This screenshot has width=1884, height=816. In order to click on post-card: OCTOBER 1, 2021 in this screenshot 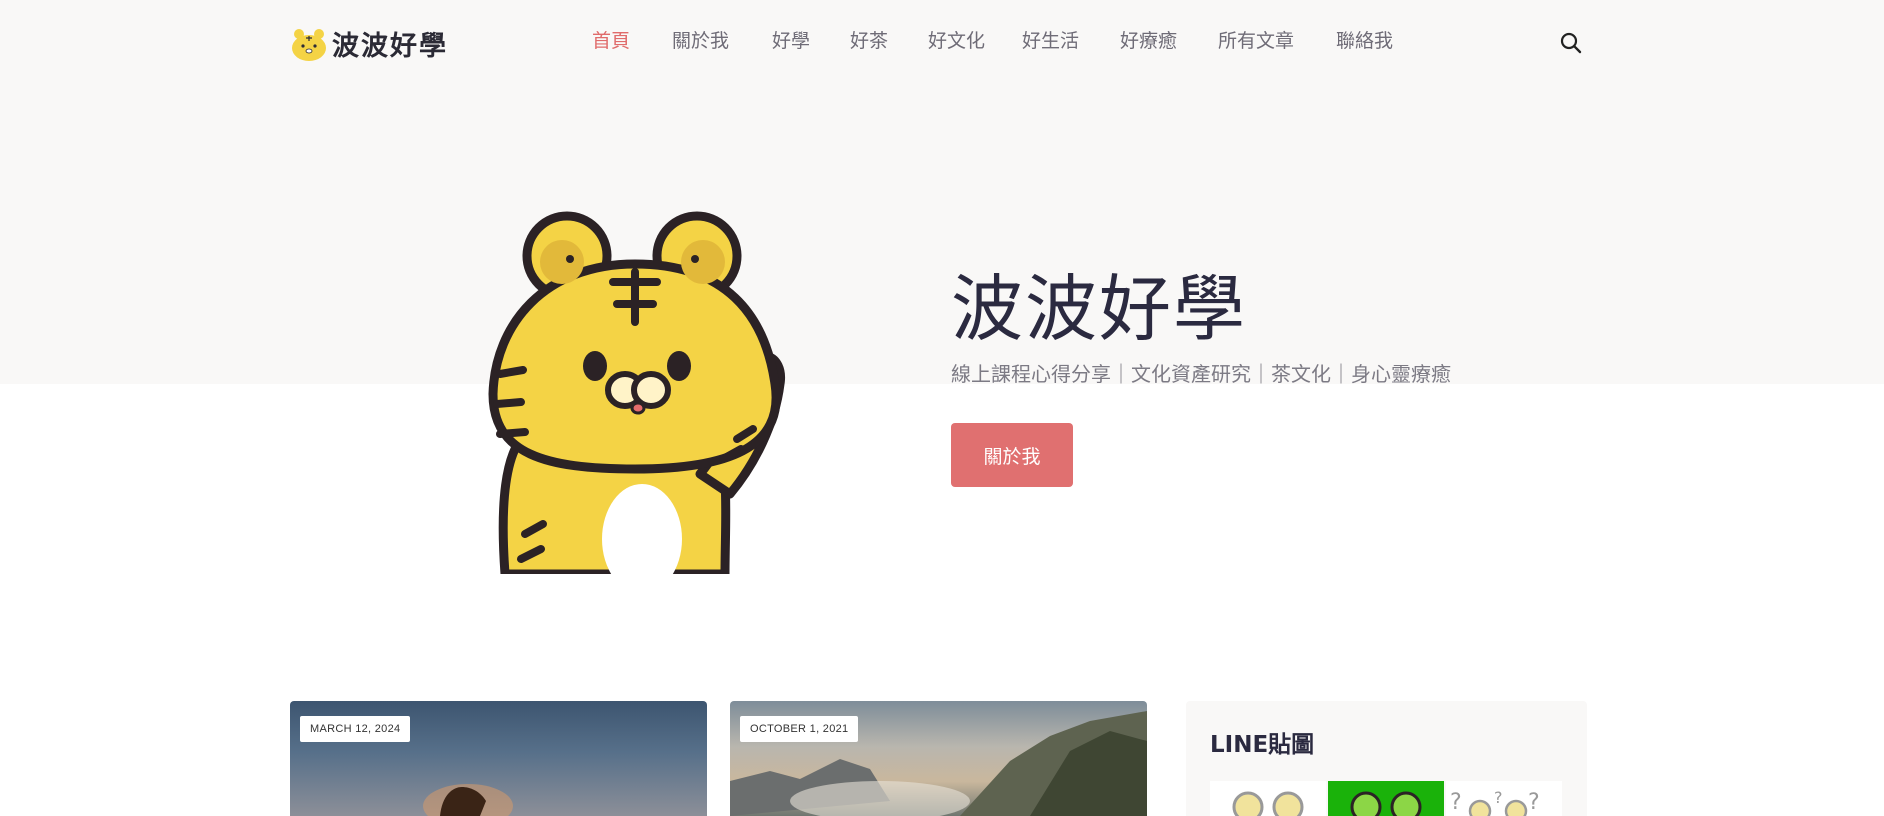, I will do `click(938, 758)`.